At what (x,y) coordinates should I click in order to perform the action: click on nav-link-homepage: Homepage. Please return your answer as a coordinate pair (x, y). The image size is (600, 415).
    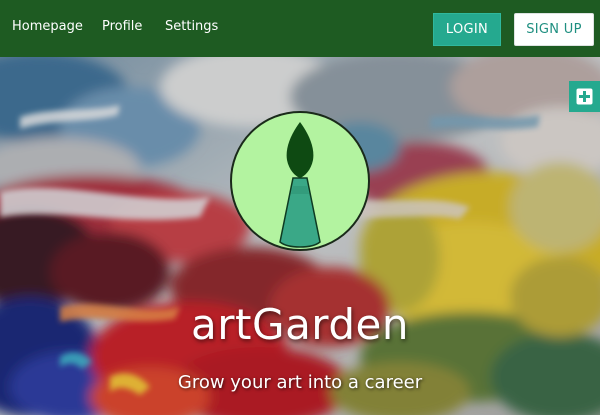
    Looking at the image, I should click on (47, 26).